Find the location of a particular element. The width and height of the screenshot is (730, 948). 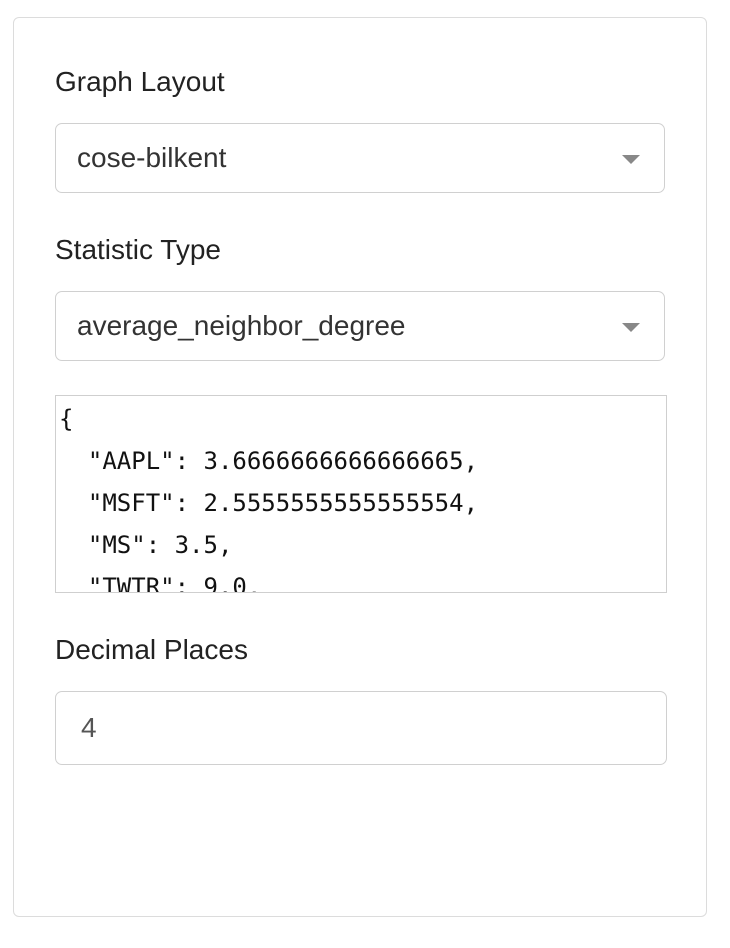

graph-layout-value: cose-bilkent is located at coordinates (152, 157).